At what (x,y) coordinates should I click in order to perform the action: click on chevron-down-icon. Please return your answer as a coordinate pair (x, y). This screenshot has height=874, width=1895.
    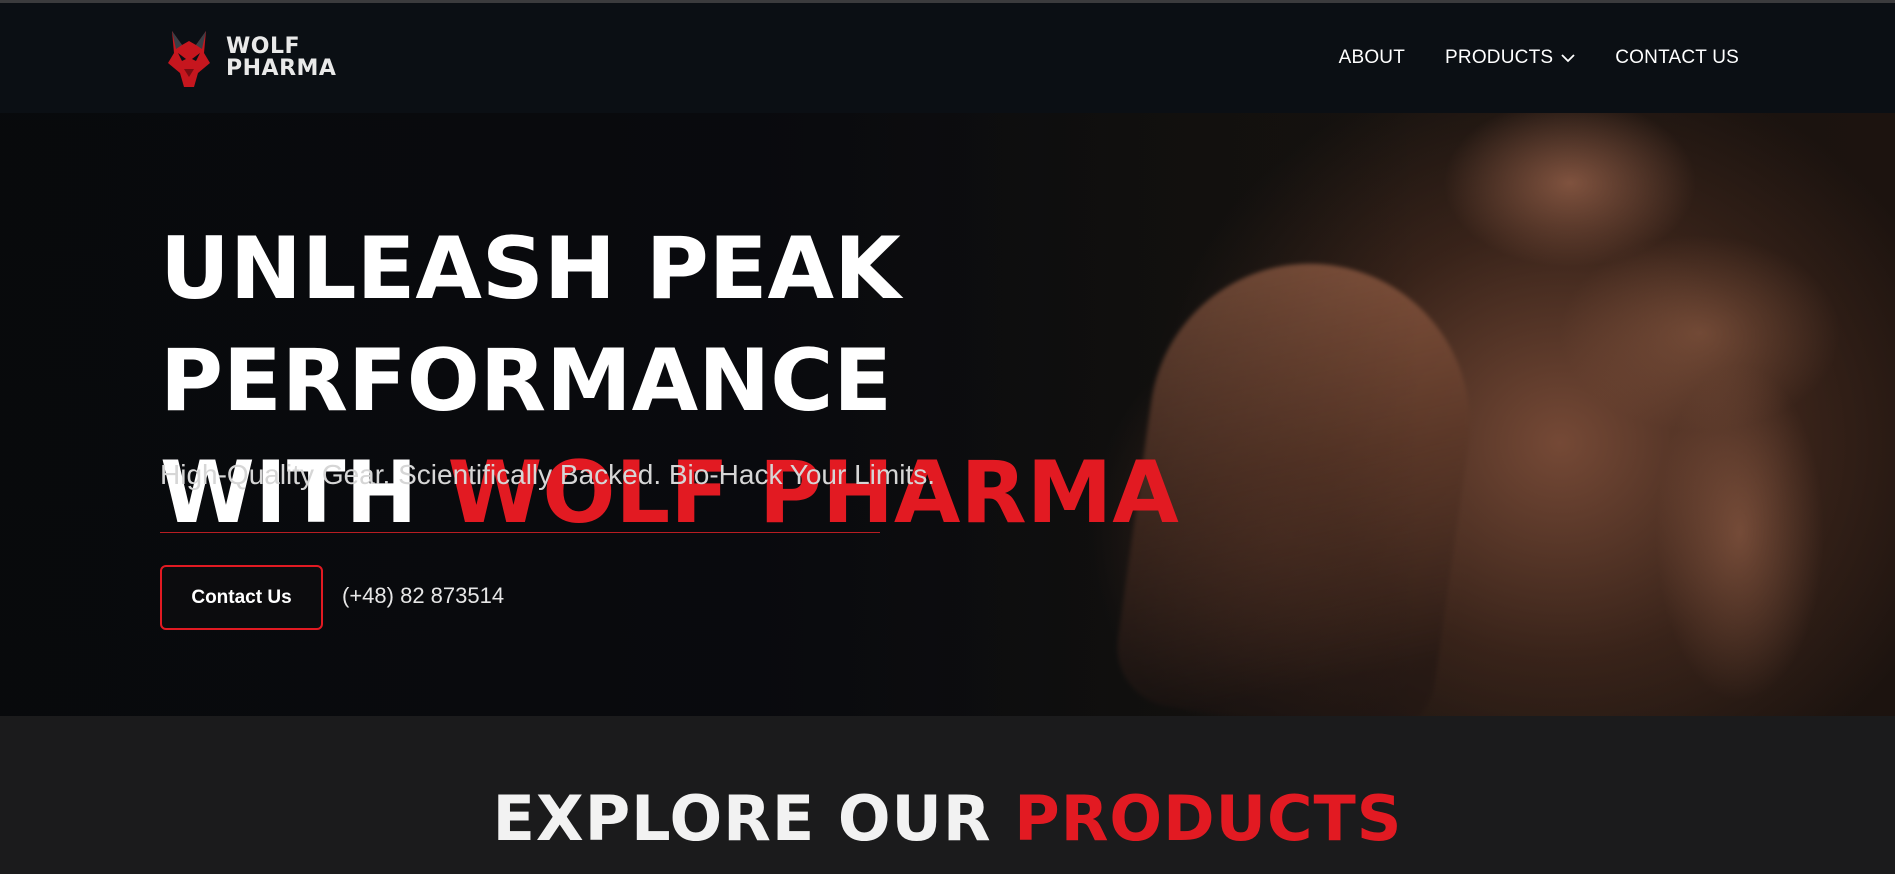
    Looking at the image, I should click on (1568, 58).